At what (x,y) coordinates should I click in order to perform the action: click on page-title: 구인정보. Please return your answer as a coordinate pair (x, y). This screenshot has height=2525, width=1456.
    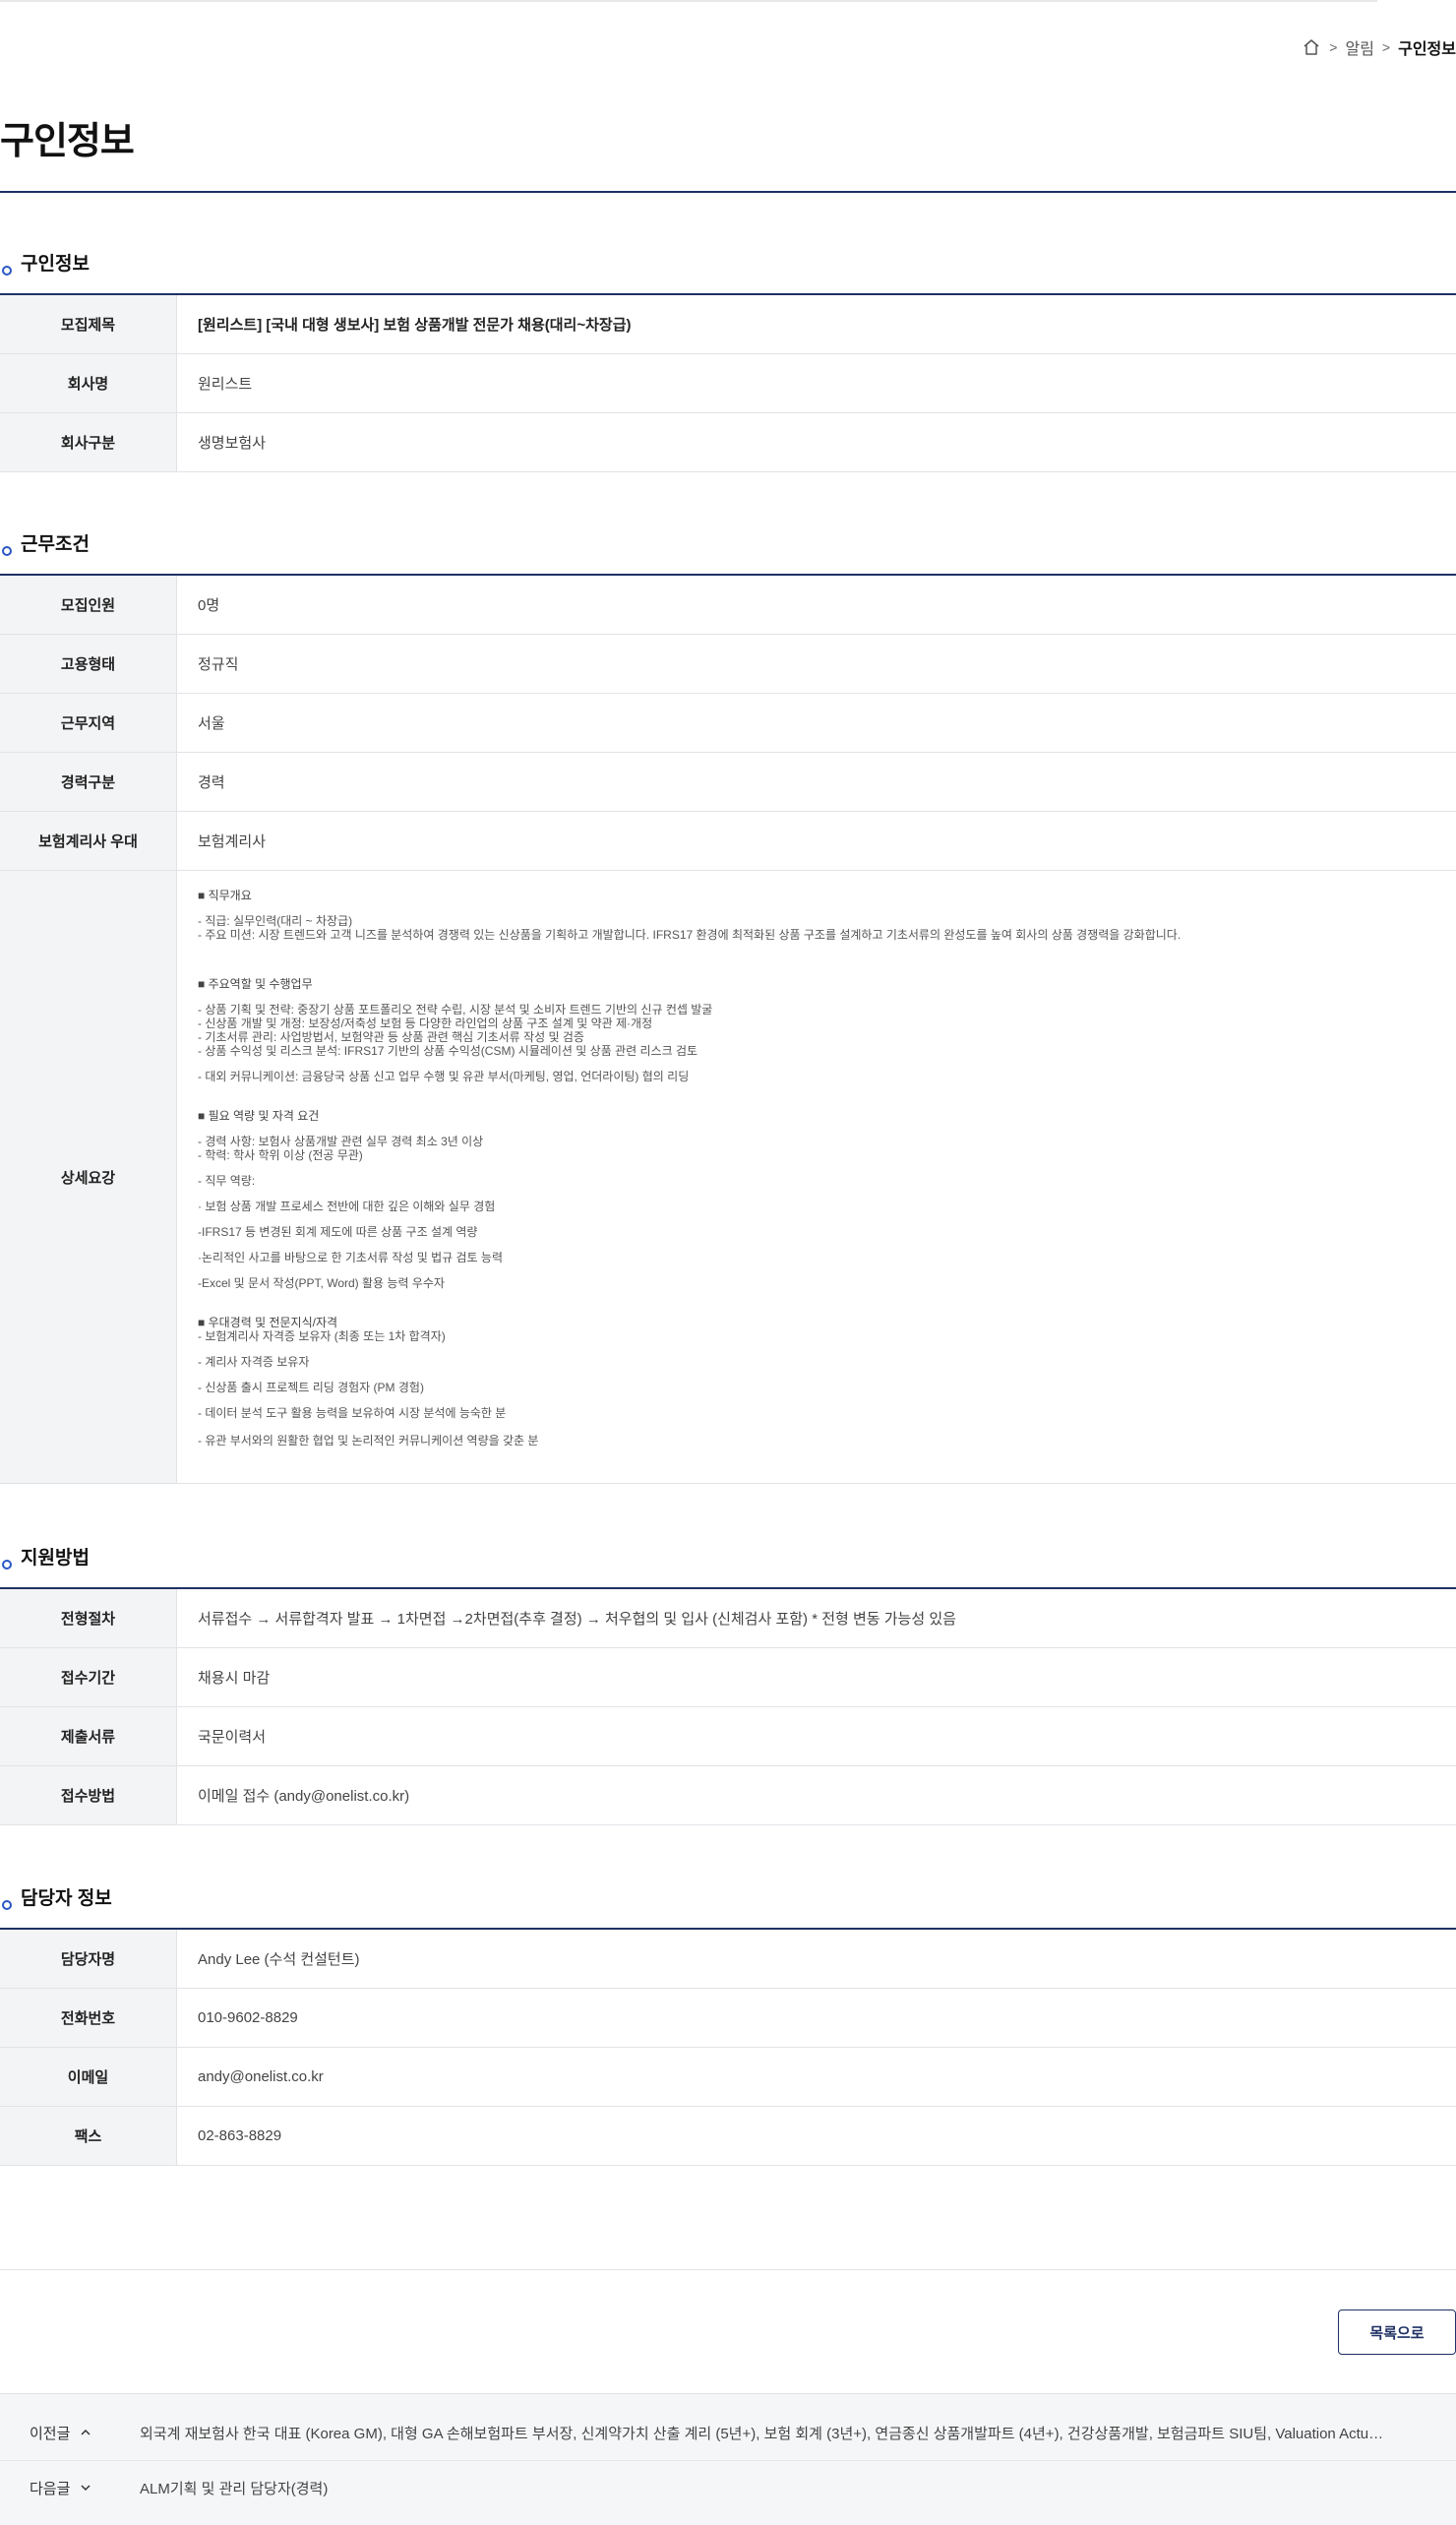
    Looking at the image, I should click on (67, 141).